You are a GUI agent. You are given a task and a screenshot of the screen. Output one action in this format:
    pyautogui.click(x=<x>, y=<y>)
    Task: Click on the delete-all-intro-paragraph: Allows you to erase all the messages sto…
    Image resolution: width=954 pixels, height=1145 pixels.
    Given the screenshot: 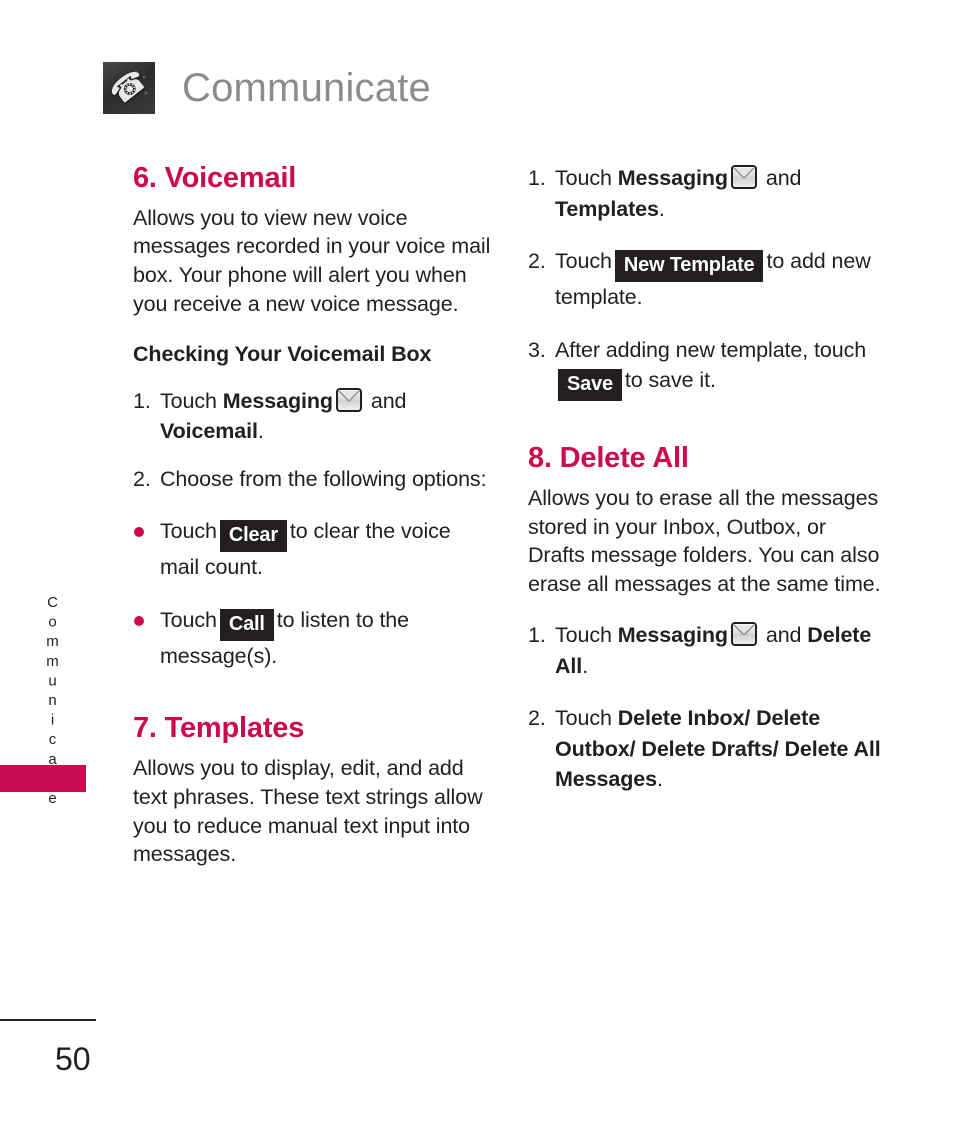 What is the action you would take?
    pyautogui.click(x=704, y=540)
    